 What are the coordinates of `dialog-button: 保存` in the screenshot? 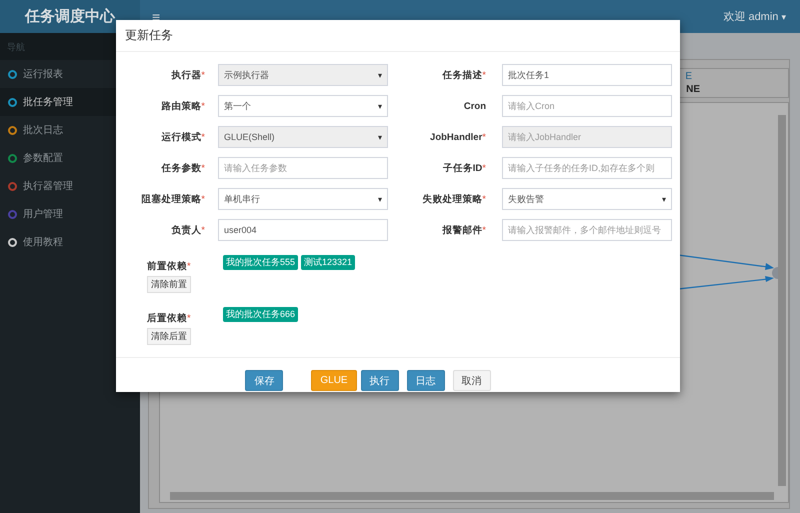 It's located at (264, 380).